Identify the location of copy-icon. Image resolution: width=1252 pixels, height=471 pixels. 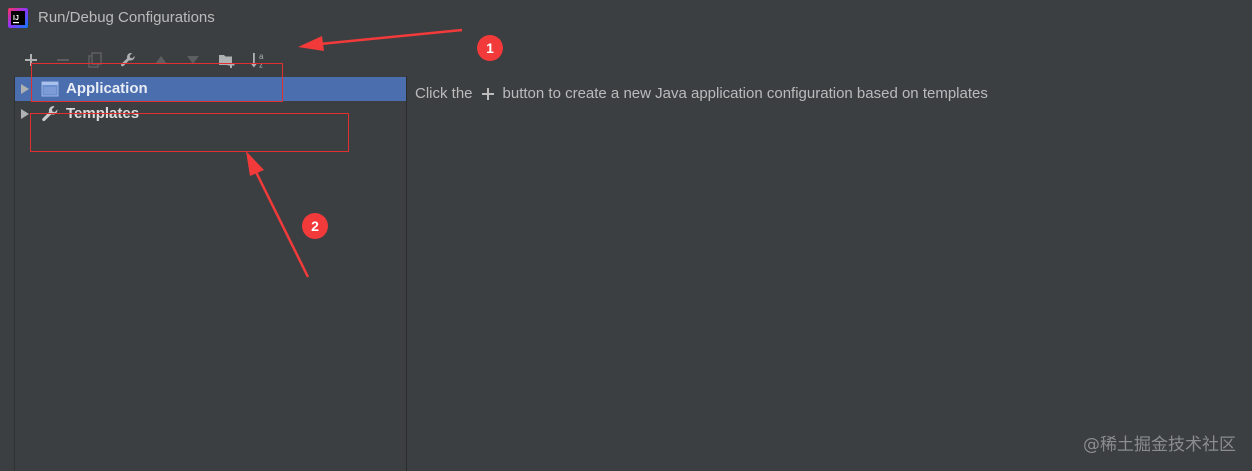
(95, 60).